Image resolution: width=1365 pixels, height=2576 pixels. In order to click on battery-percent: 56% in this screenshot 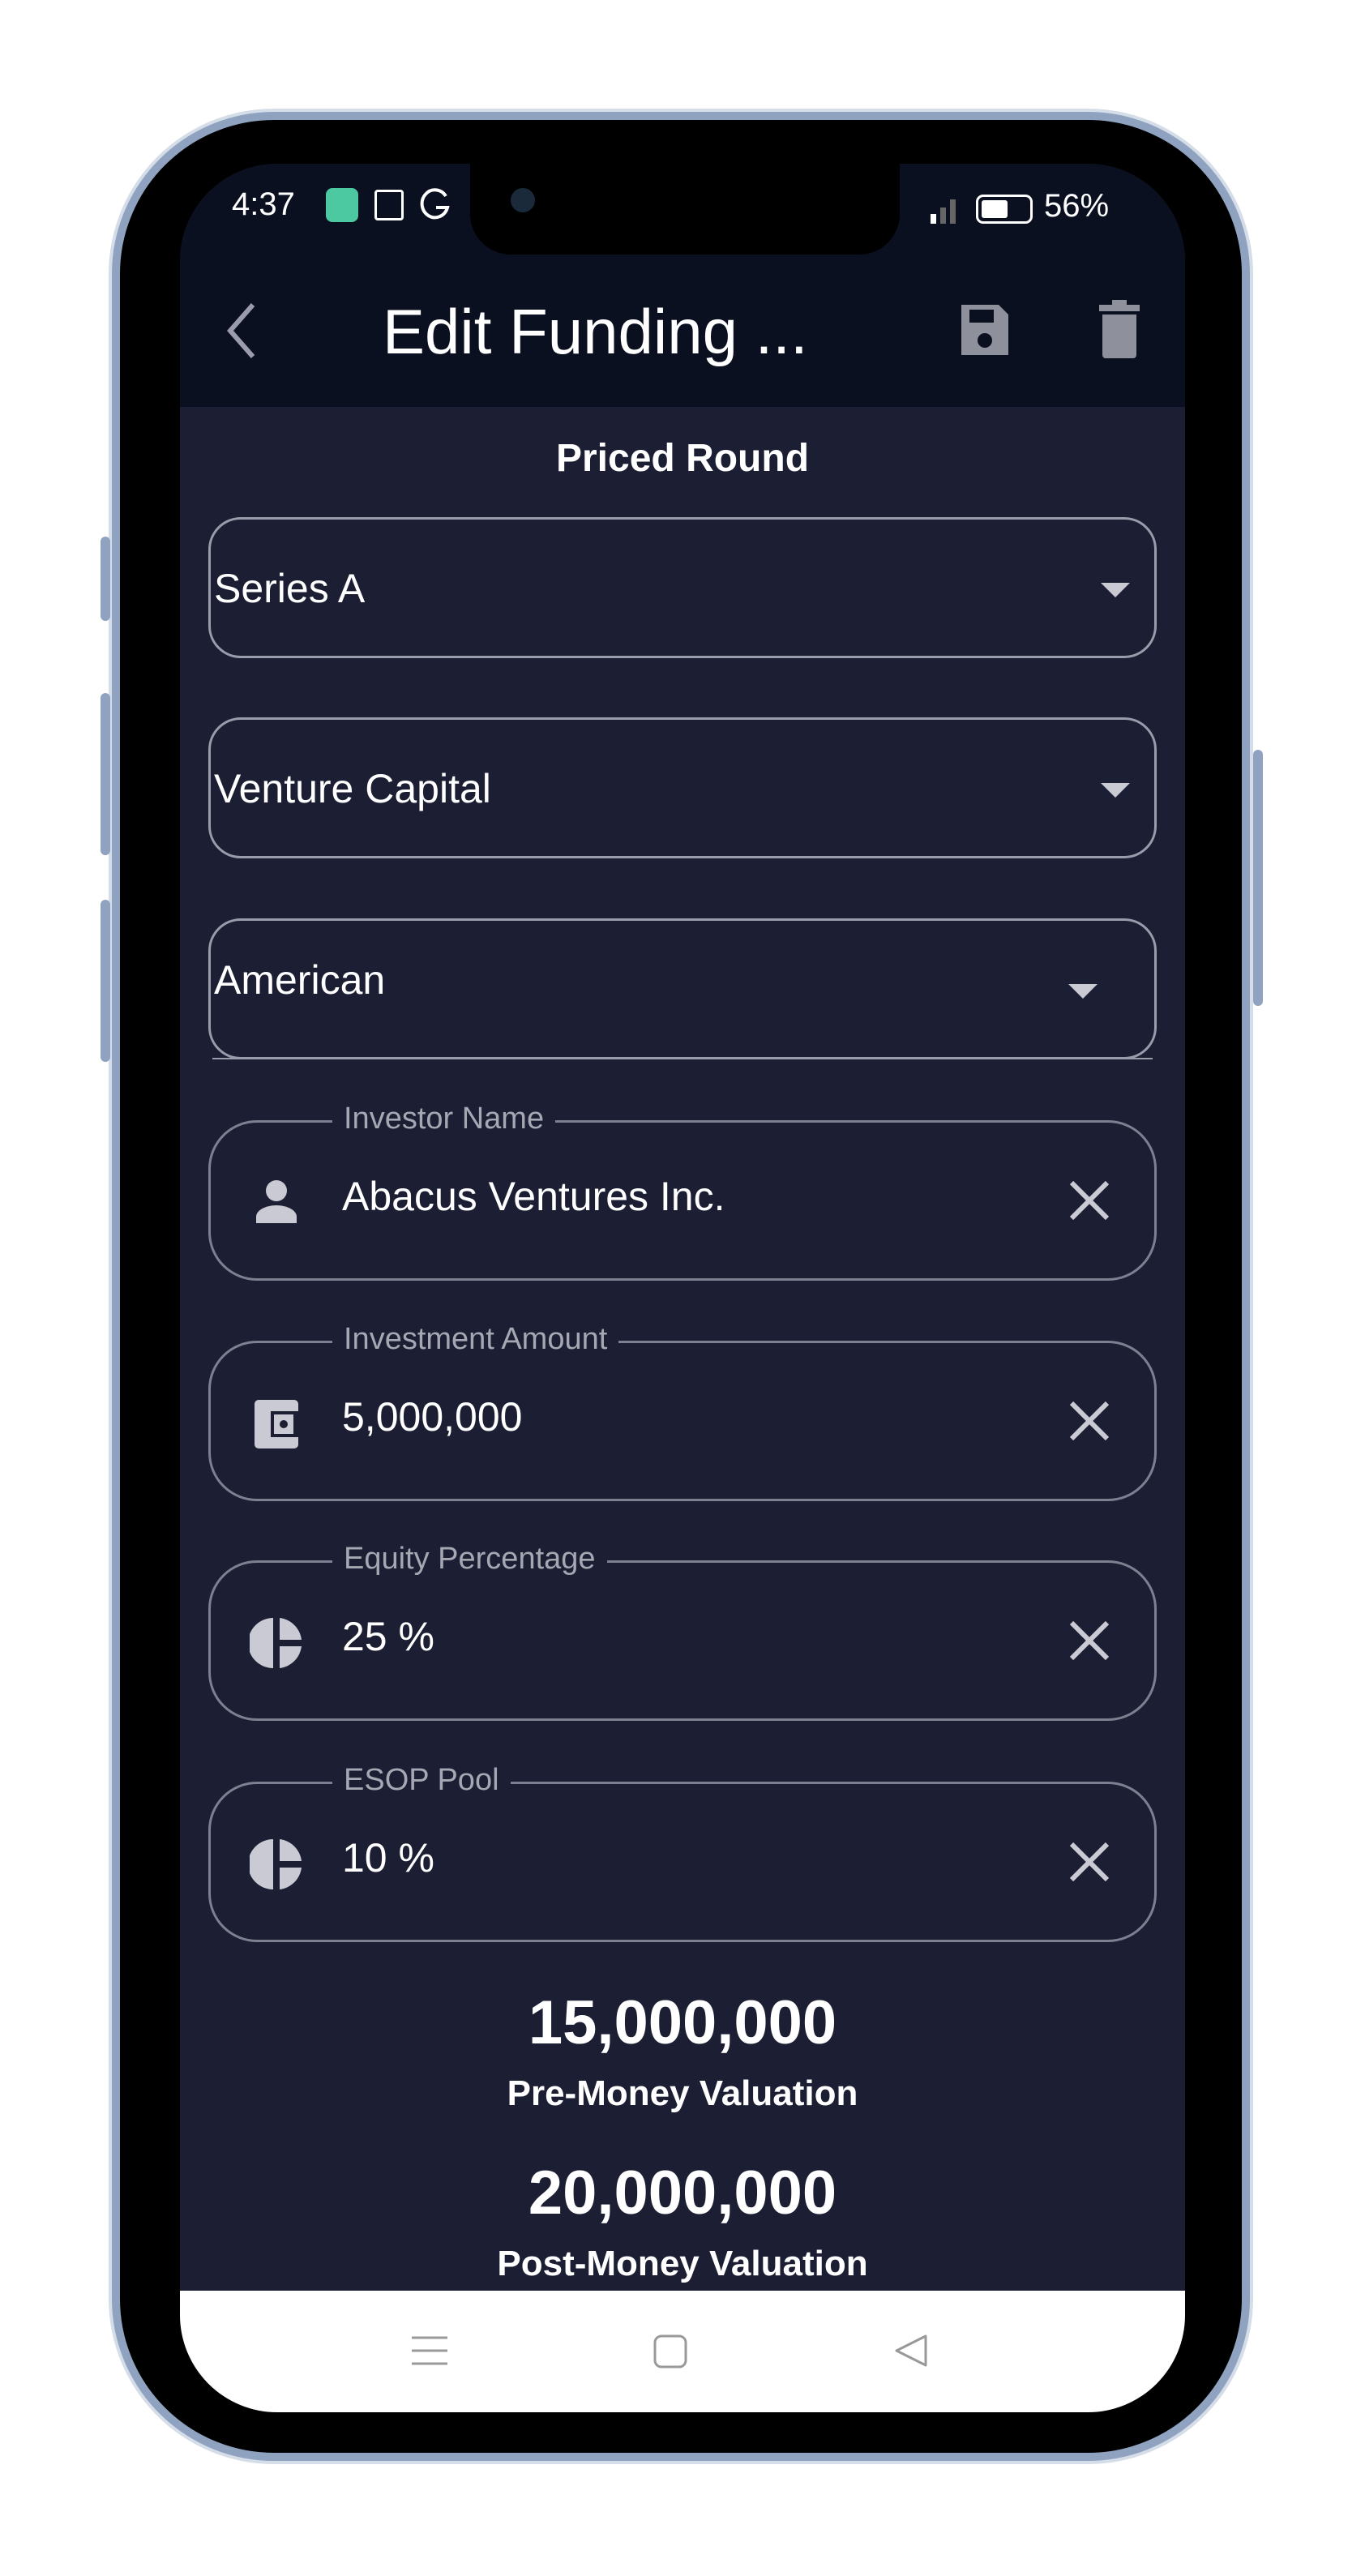, I will do `click(1077, 206)`.